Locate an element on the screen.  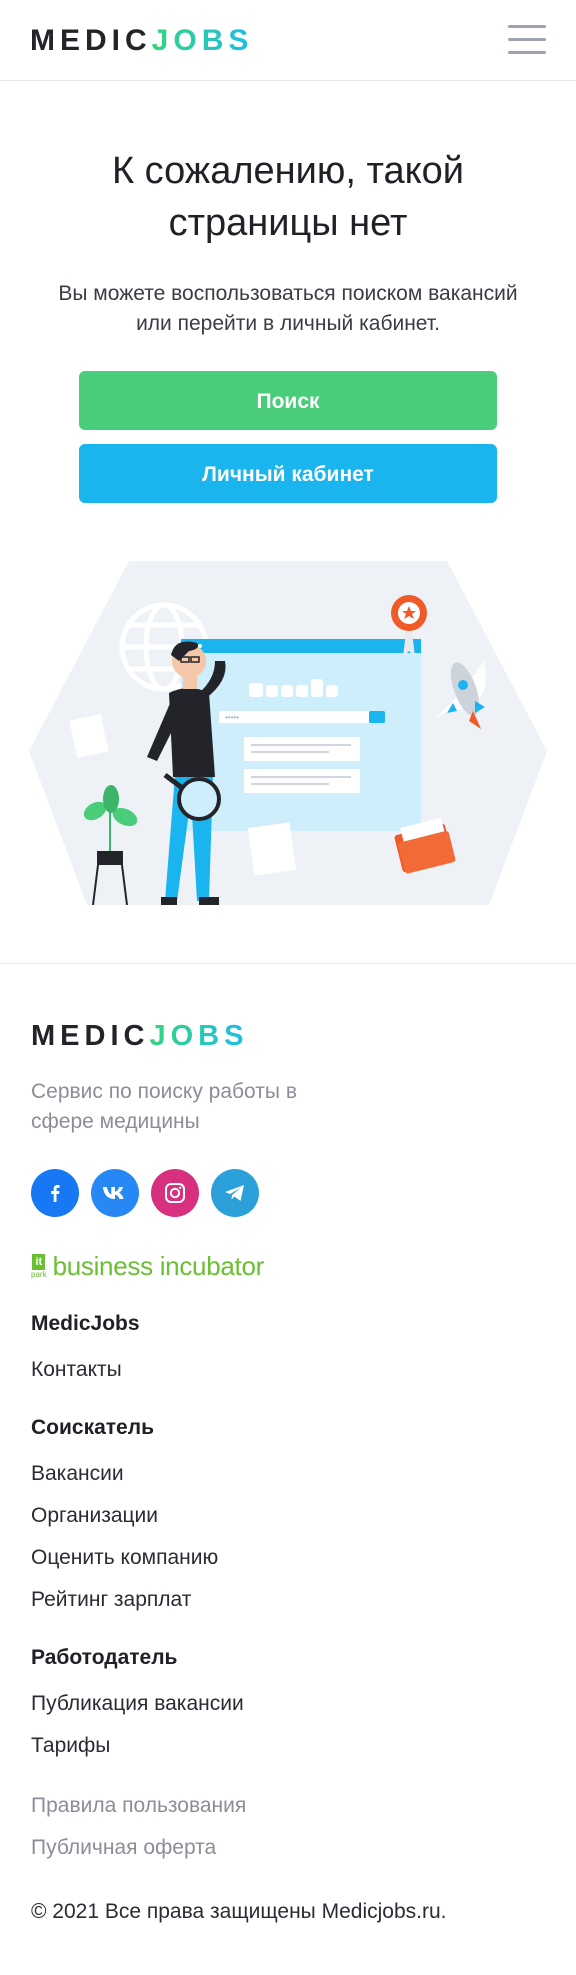
partner-name: business incubator is located at coordinates (158, 1266).